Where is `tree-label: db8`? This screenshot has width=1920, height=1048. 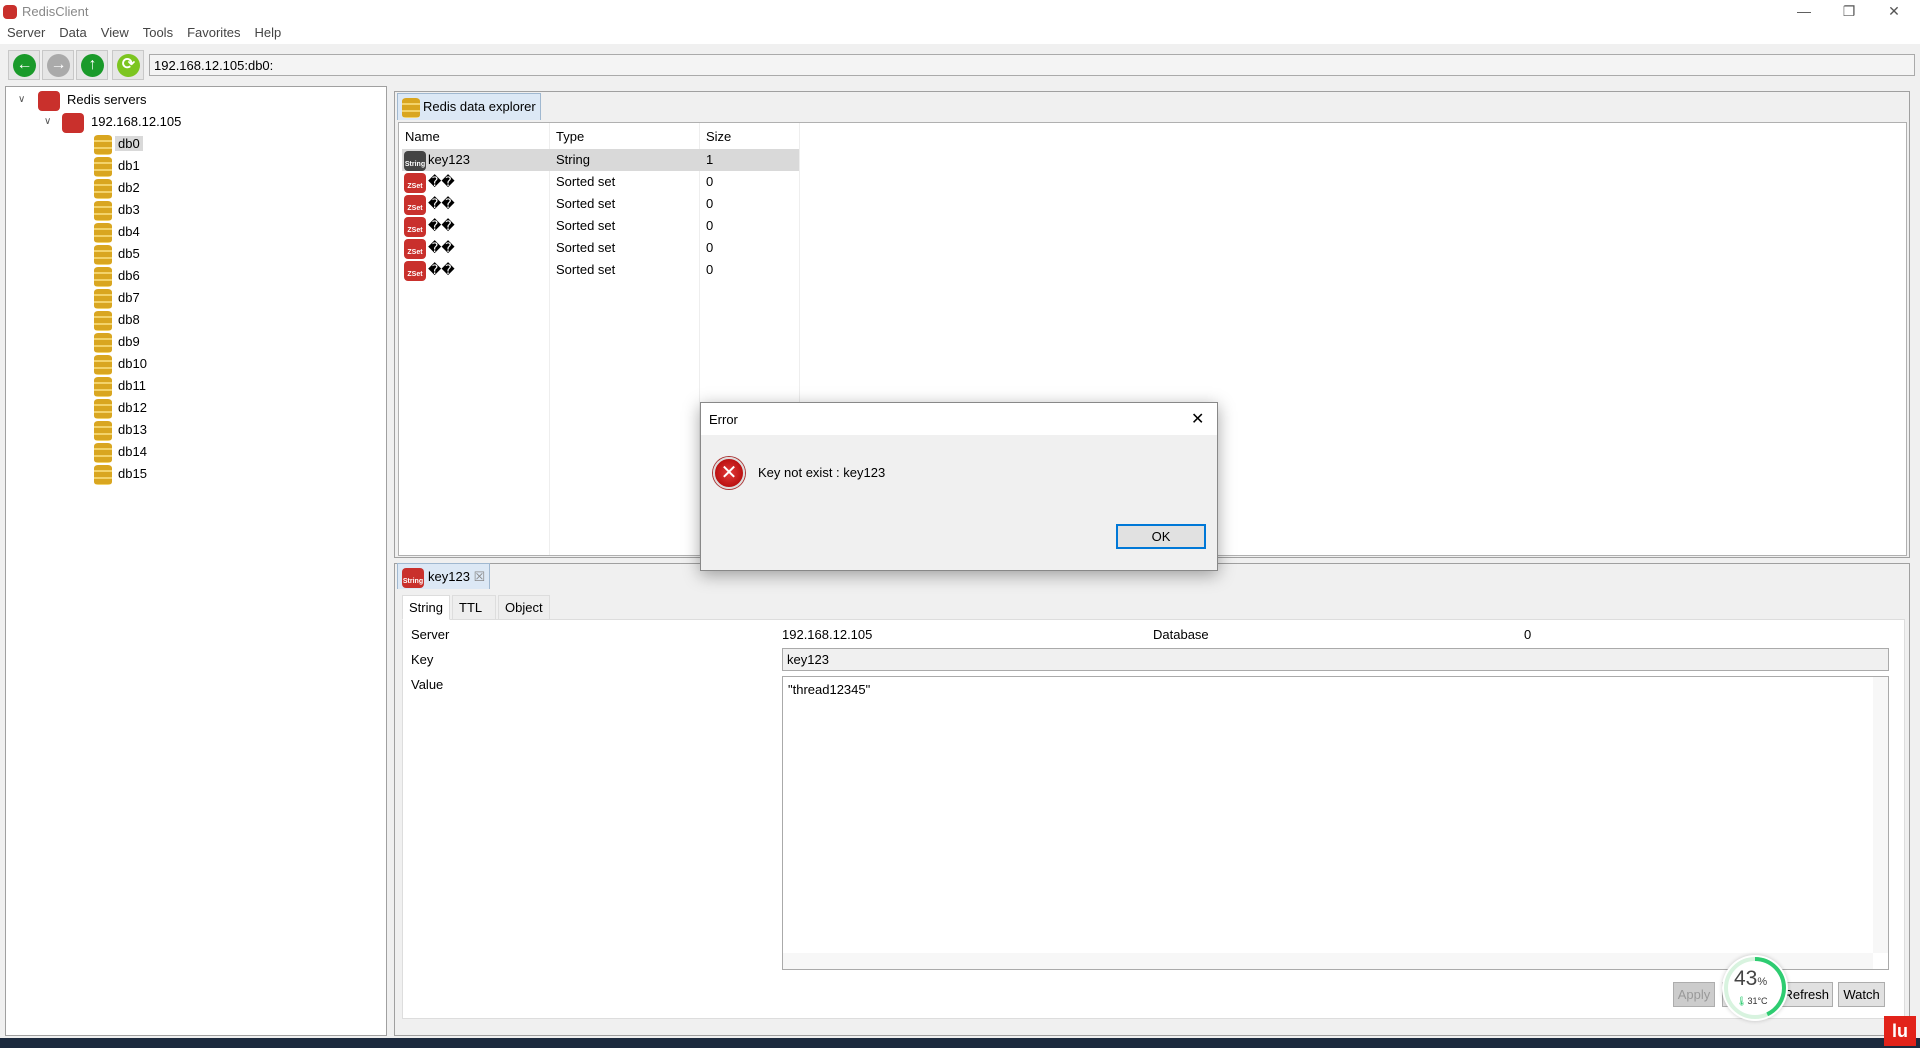 tree-label: db8 is located at coordinates (129, 319).